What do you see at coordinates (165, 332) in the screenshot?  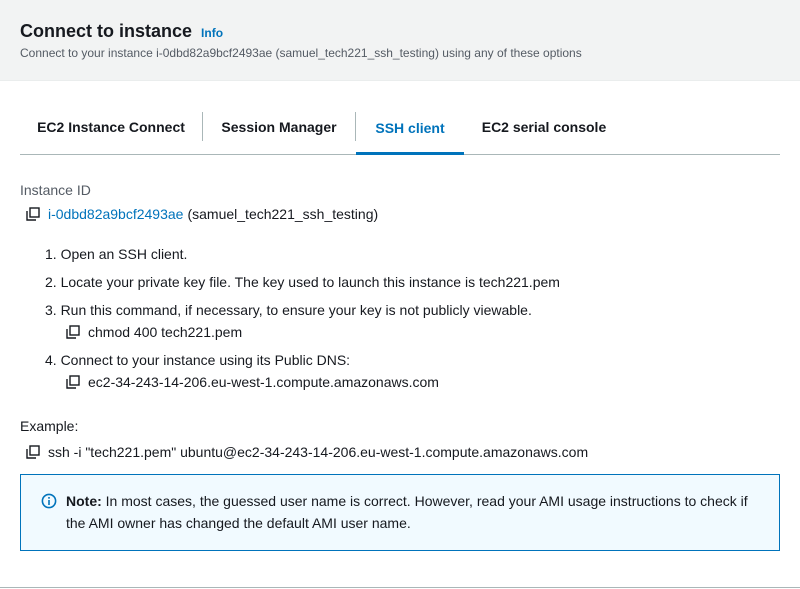 I see `chmod-command: chmod 400 tech221.pem` at bounding box center [165, 332].